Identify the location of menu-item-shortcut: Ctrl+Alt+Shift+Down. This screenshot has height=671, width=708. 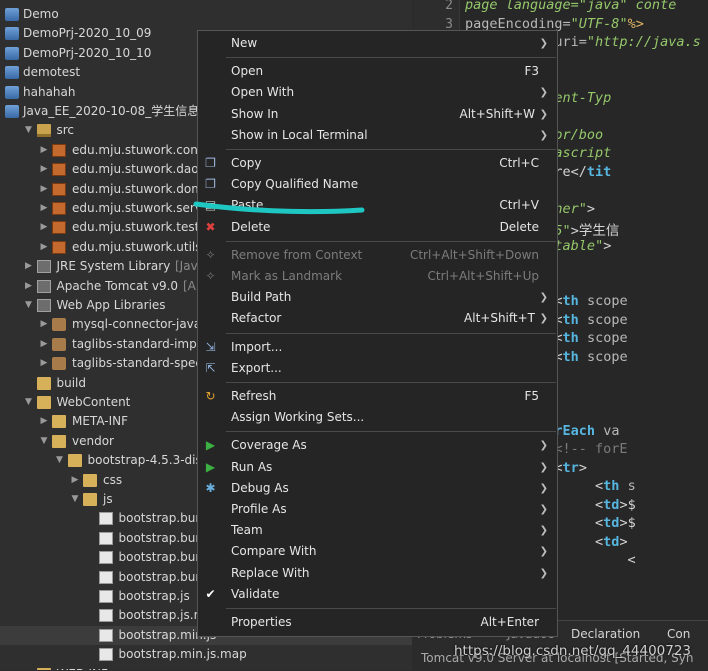
(474, 254).